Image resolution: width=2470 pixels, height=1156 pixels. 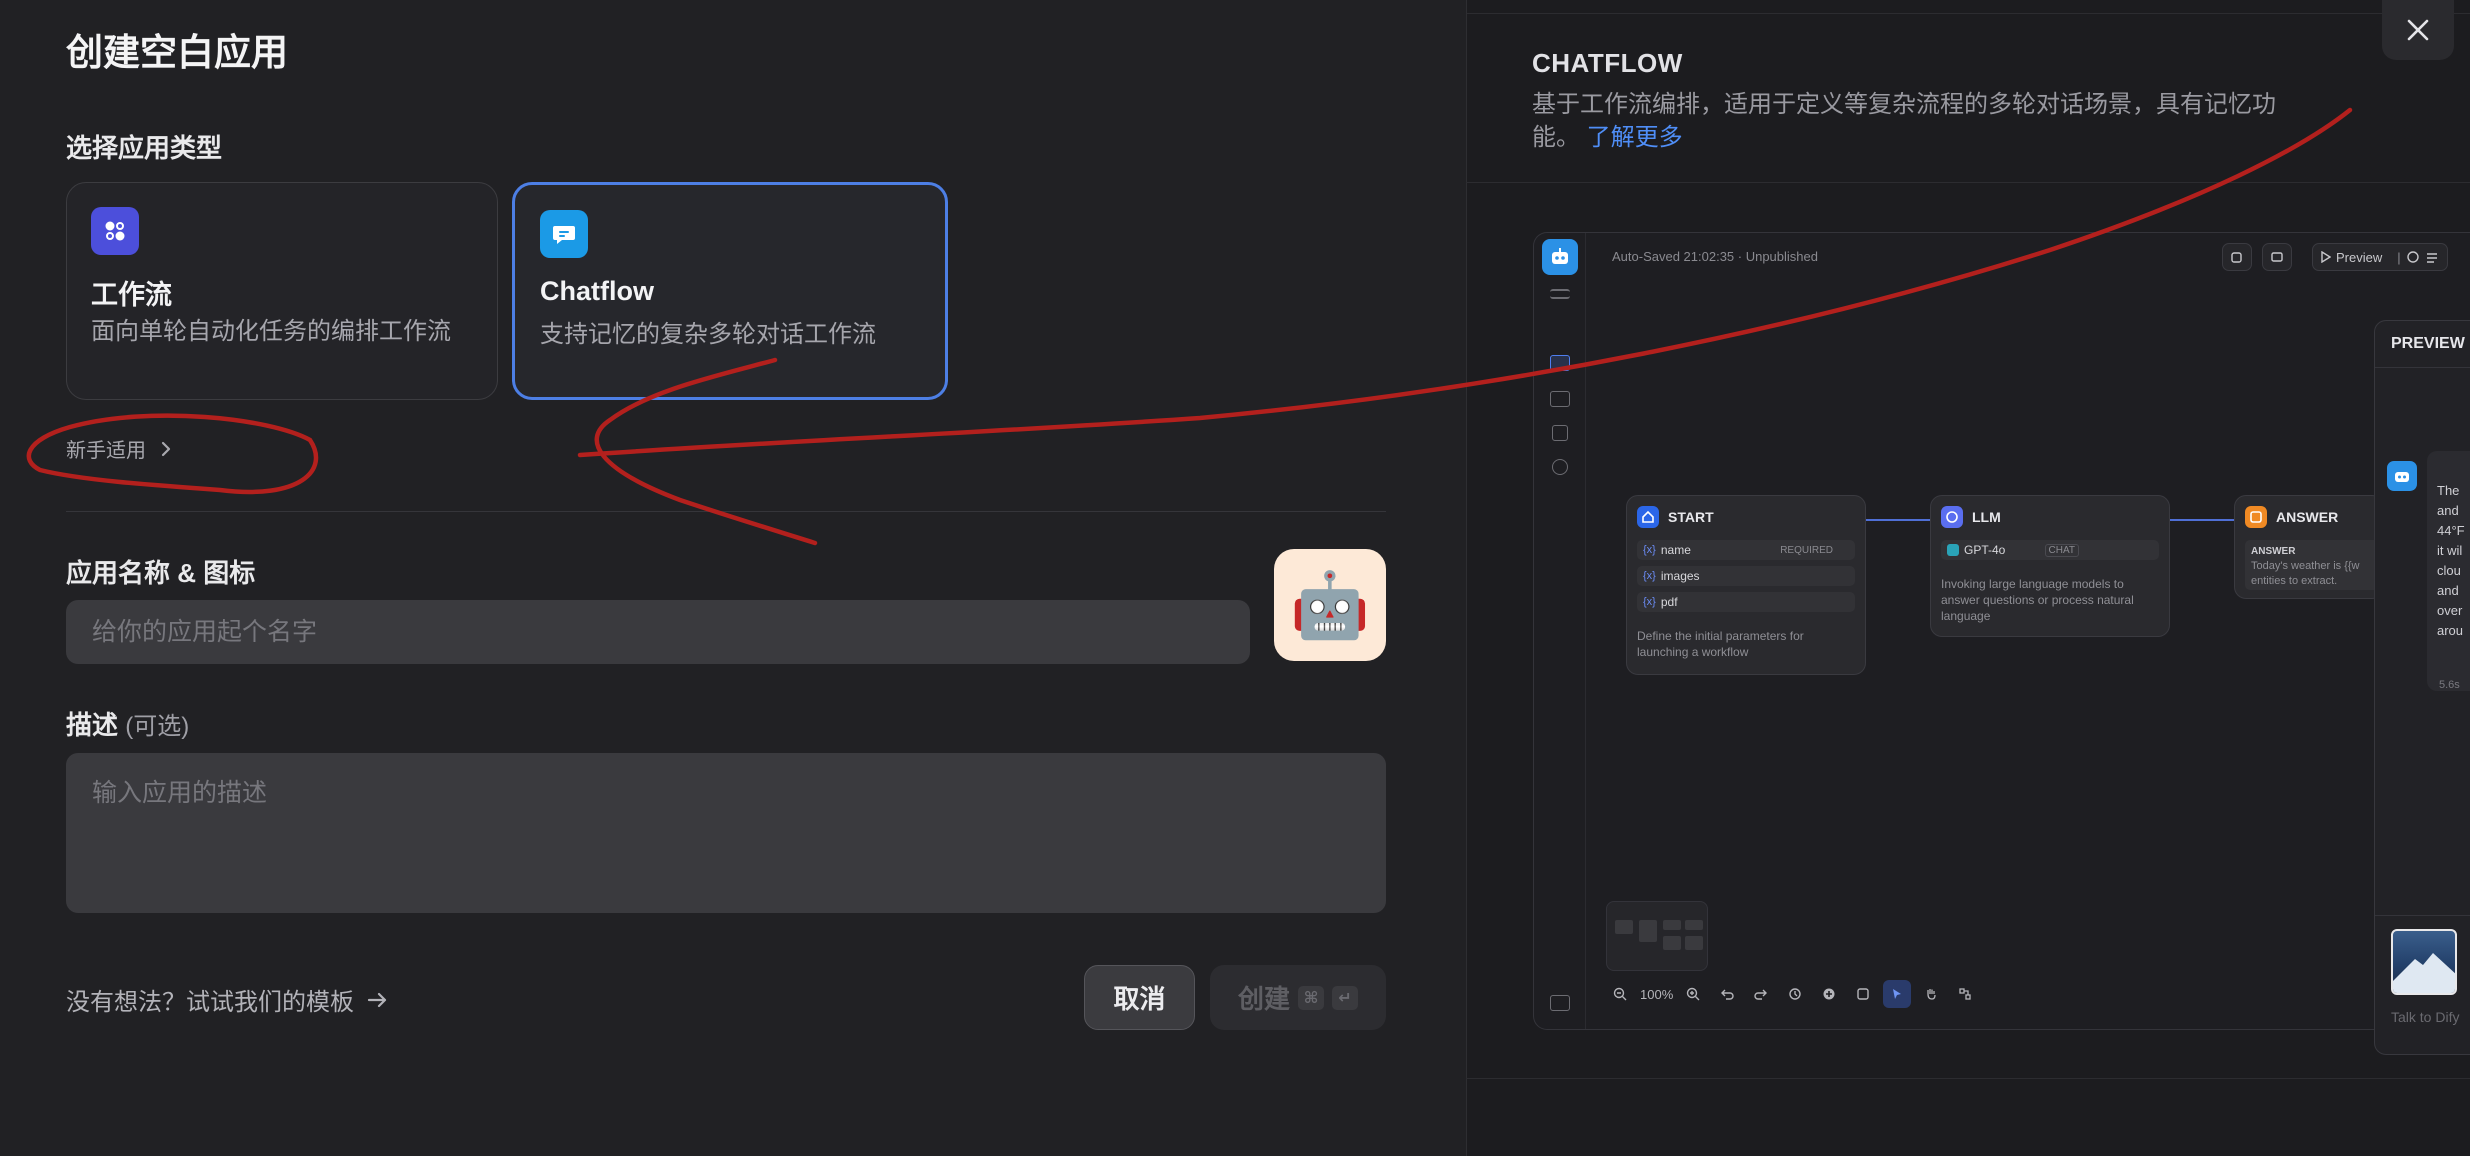 I want to click on beginner-label: 新手适用, so click(x=106, y=451).